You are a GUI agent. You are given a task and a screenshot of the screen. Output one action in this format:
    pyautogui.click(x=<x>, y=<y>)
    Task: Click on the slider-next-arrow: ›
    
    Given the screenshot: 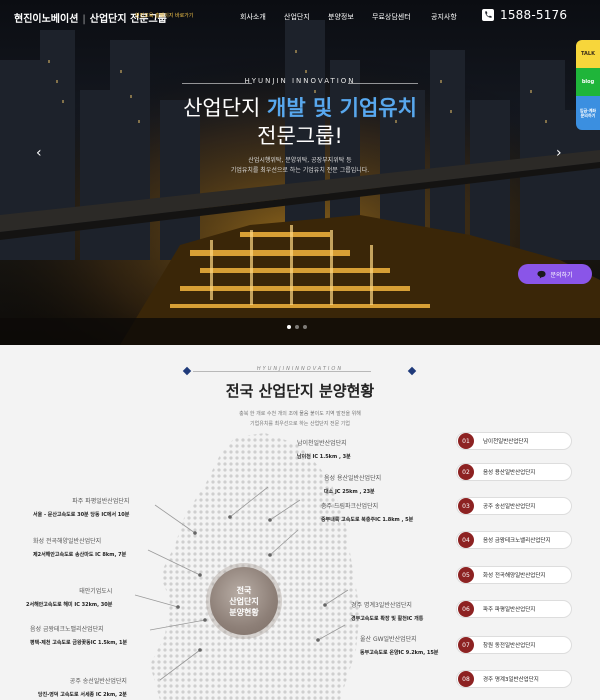 What is the action you would take?
    pyautogui.click(x=559, y=153)
    